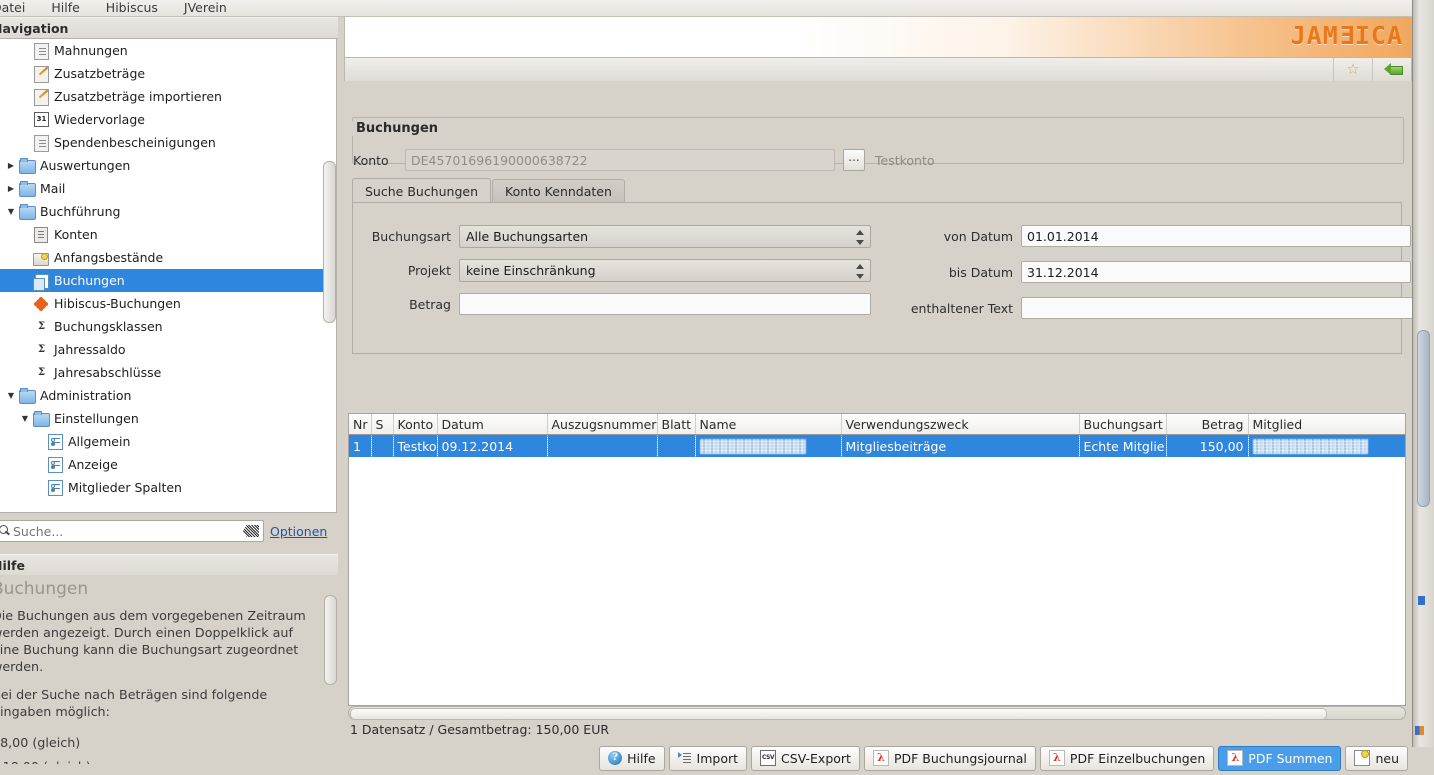  I want to click on tree-item-mail: ▶Mail, so click(161, 188).